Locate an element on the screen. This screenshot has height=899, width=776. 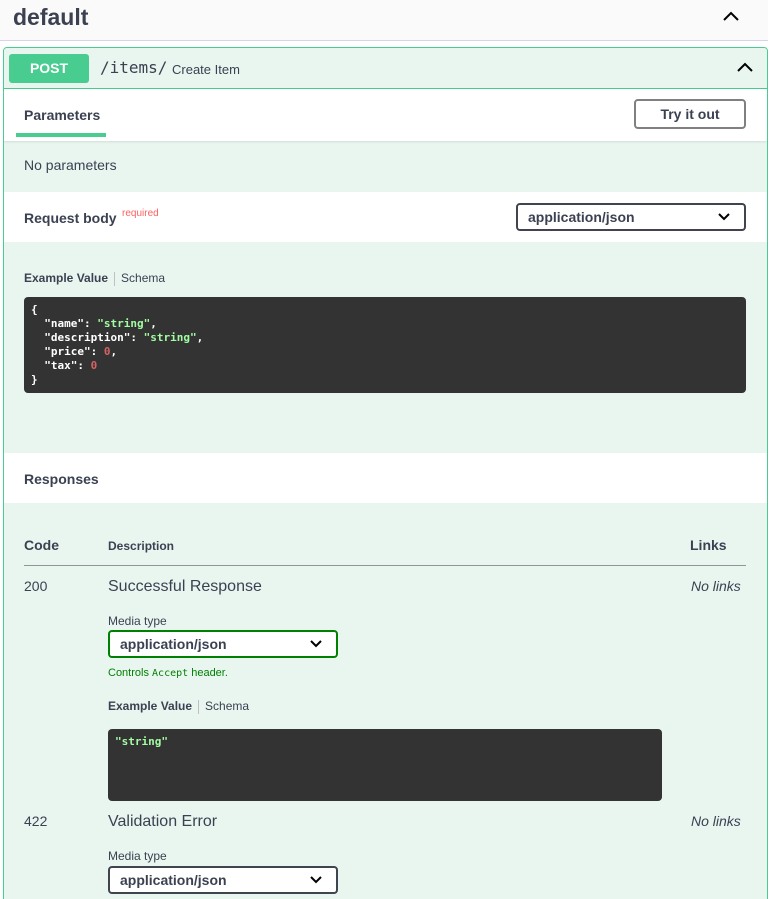
json-key: "price": is located at coordinates (67, 351).